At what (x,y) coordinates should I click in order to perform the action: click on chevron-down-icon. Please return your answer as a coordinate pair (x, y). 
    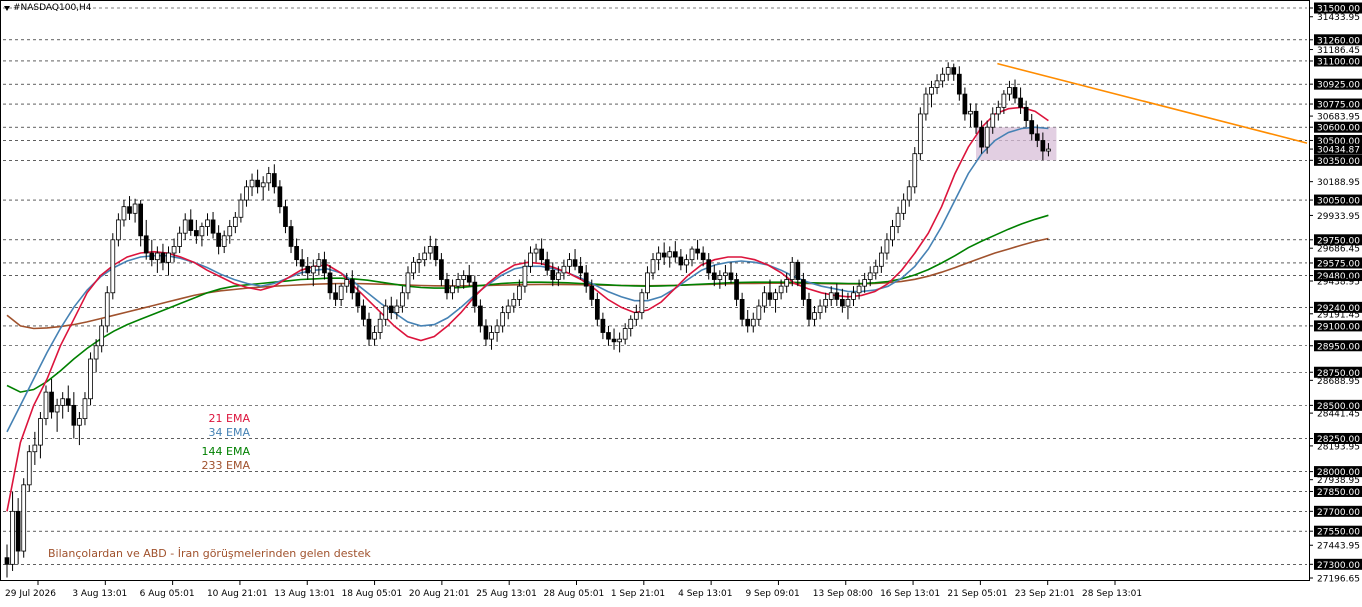
    Looking at the image, I should click on (7, 8).